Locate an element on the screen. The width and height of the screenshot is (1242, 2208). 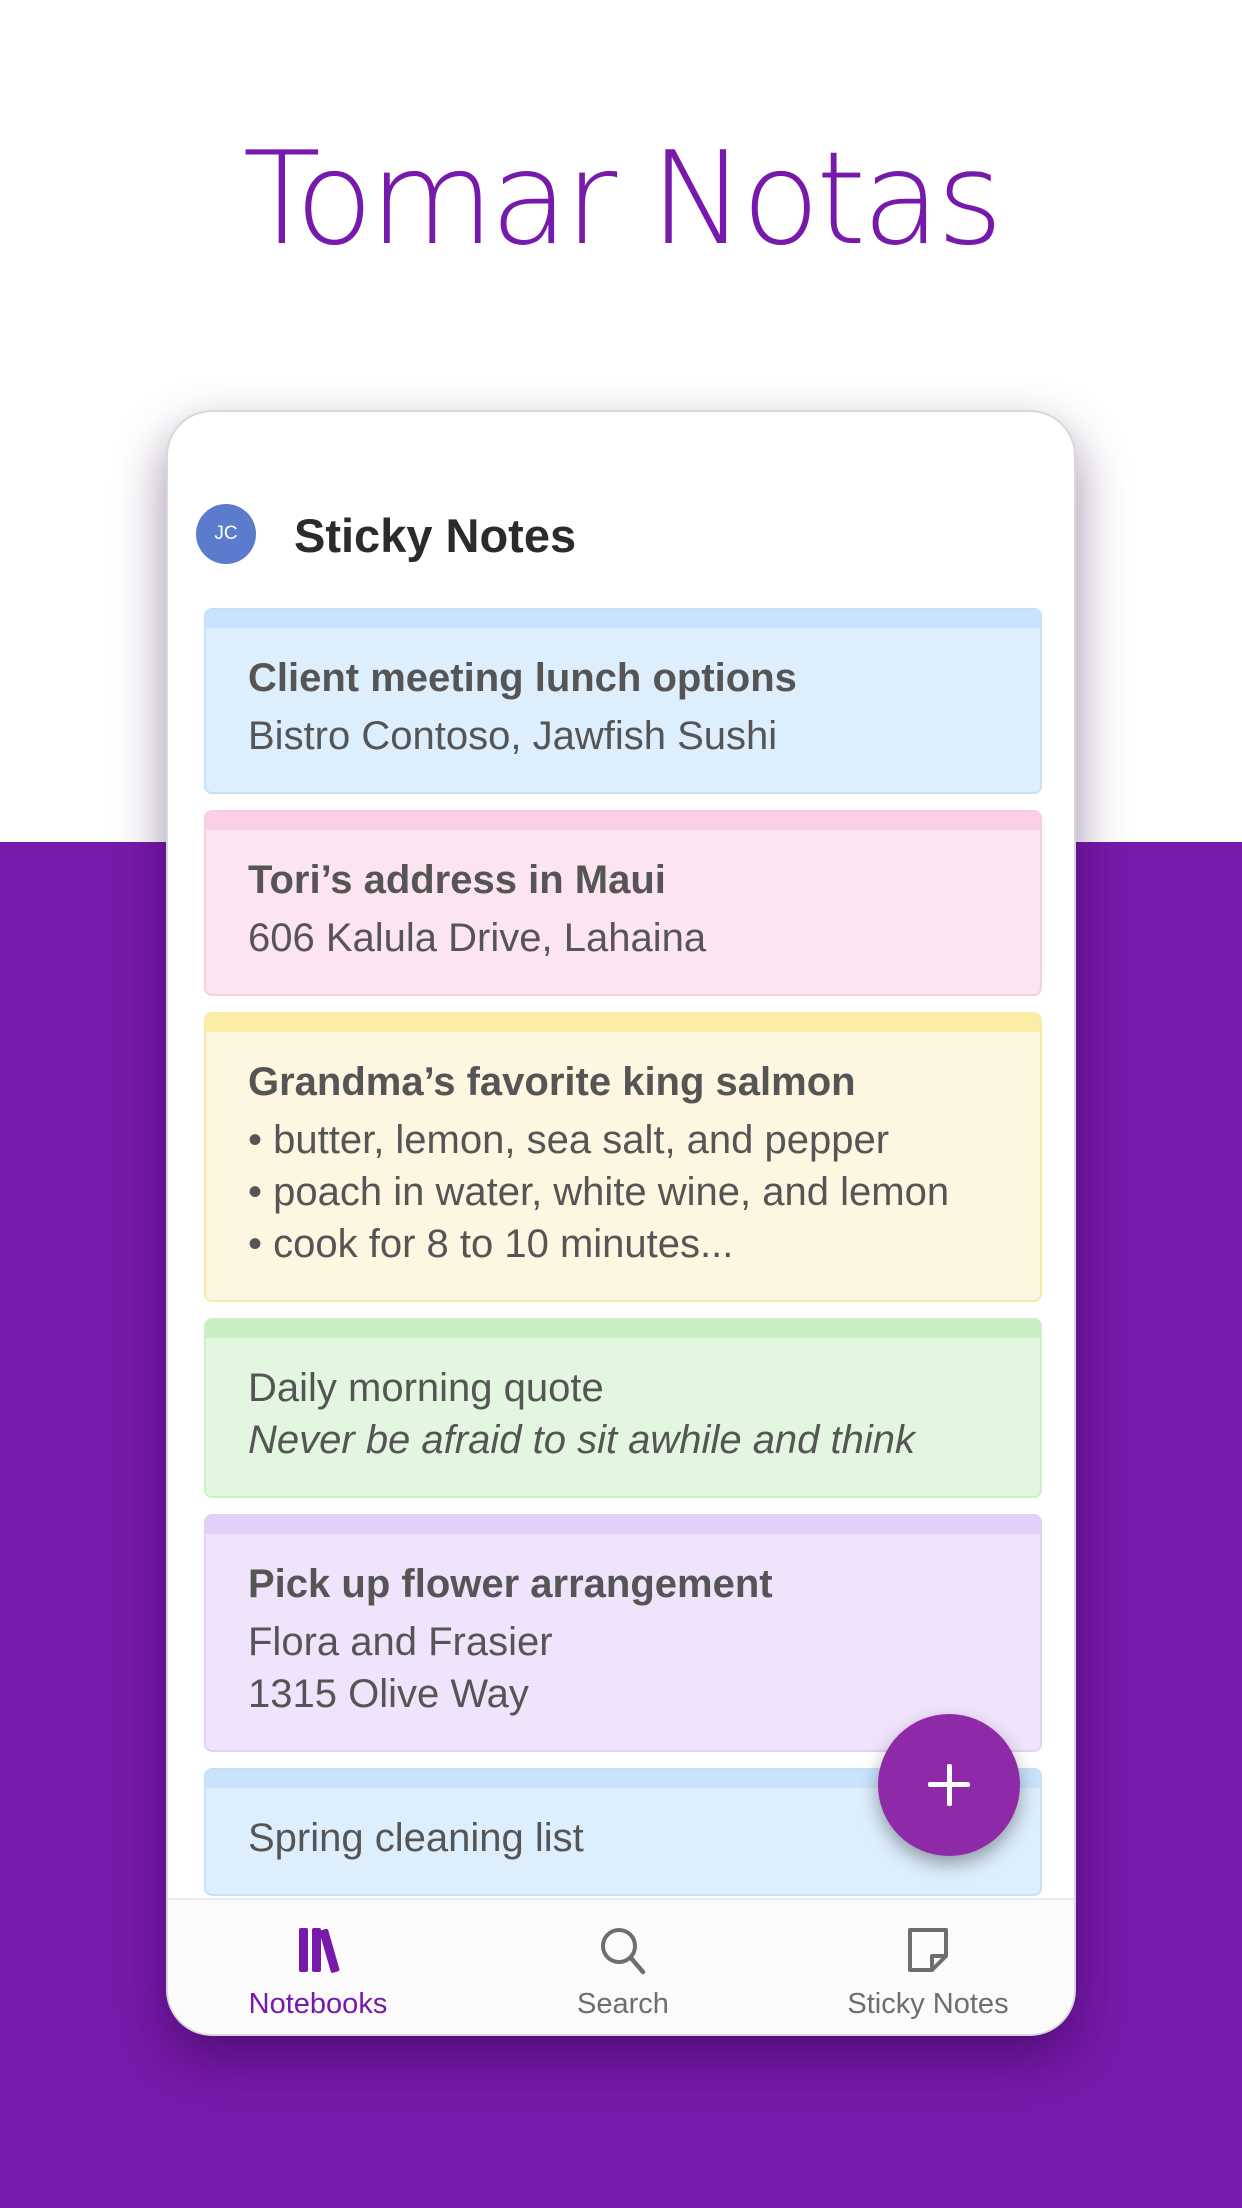
tab-search: Search is located at coordinates (623, 1967).